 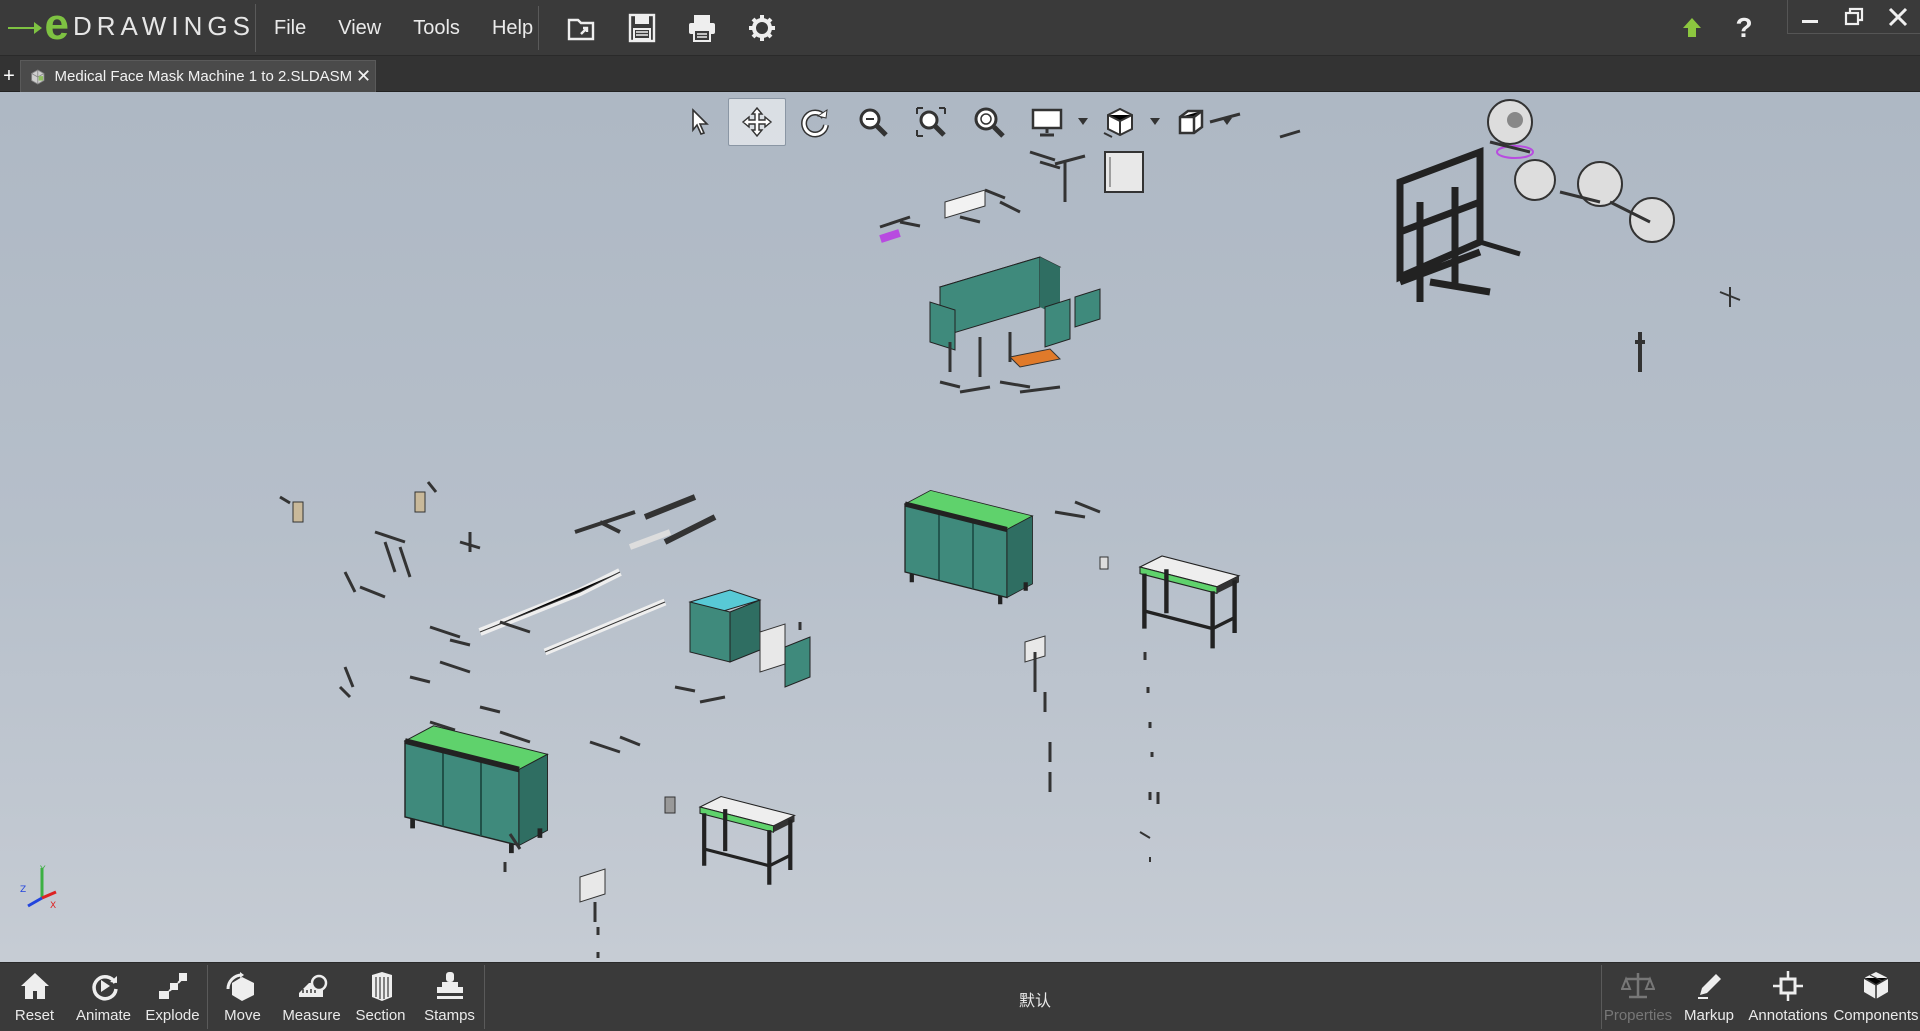 I want to click on explode-icon, so click(x=172, y=986).